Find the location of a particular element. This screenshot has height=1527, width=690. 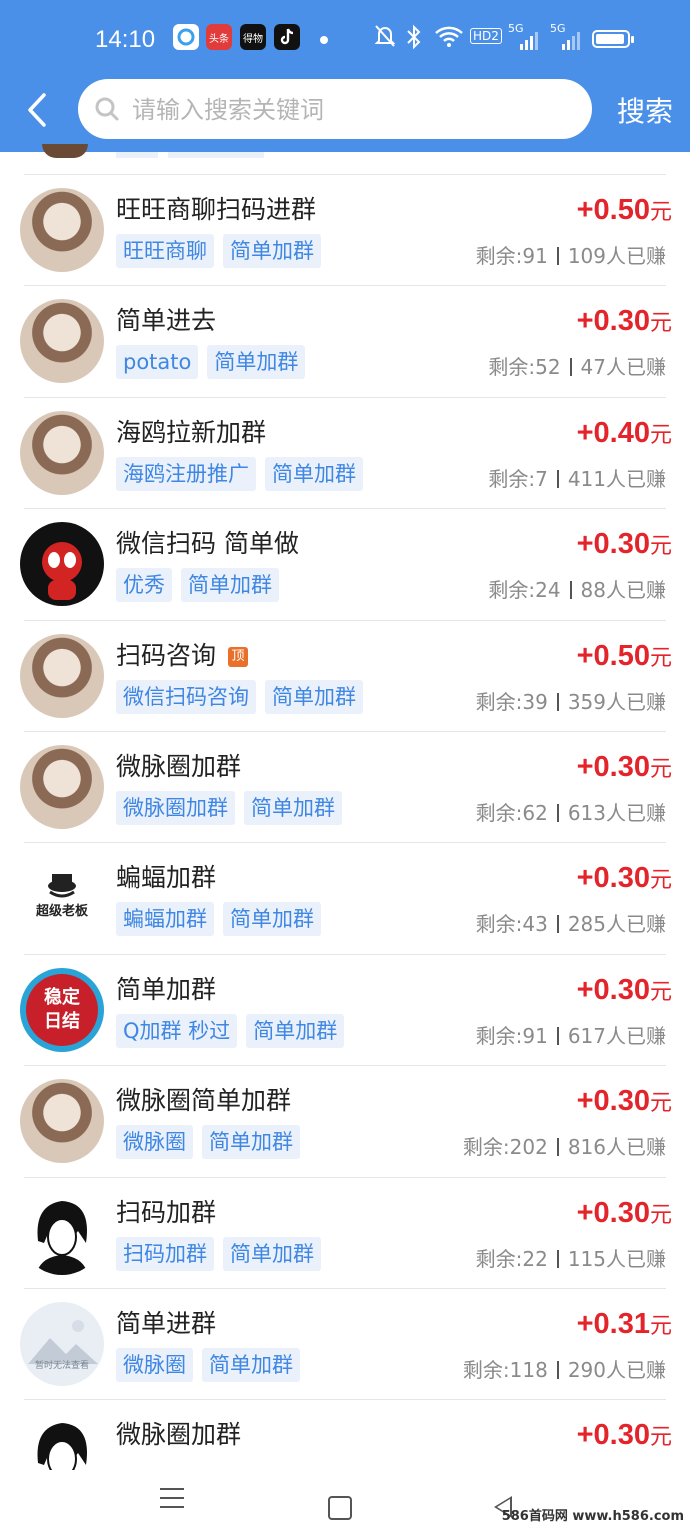

app-cloud-icon is located at coordinates (186, 37).